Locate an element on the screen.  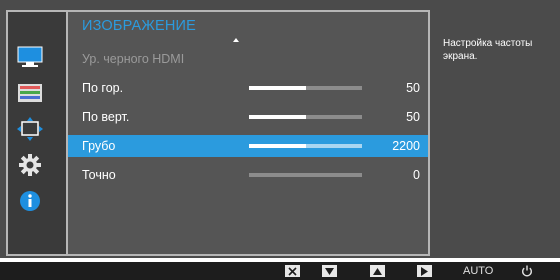
picture-tab-icon is located at coordinates (30, 56).